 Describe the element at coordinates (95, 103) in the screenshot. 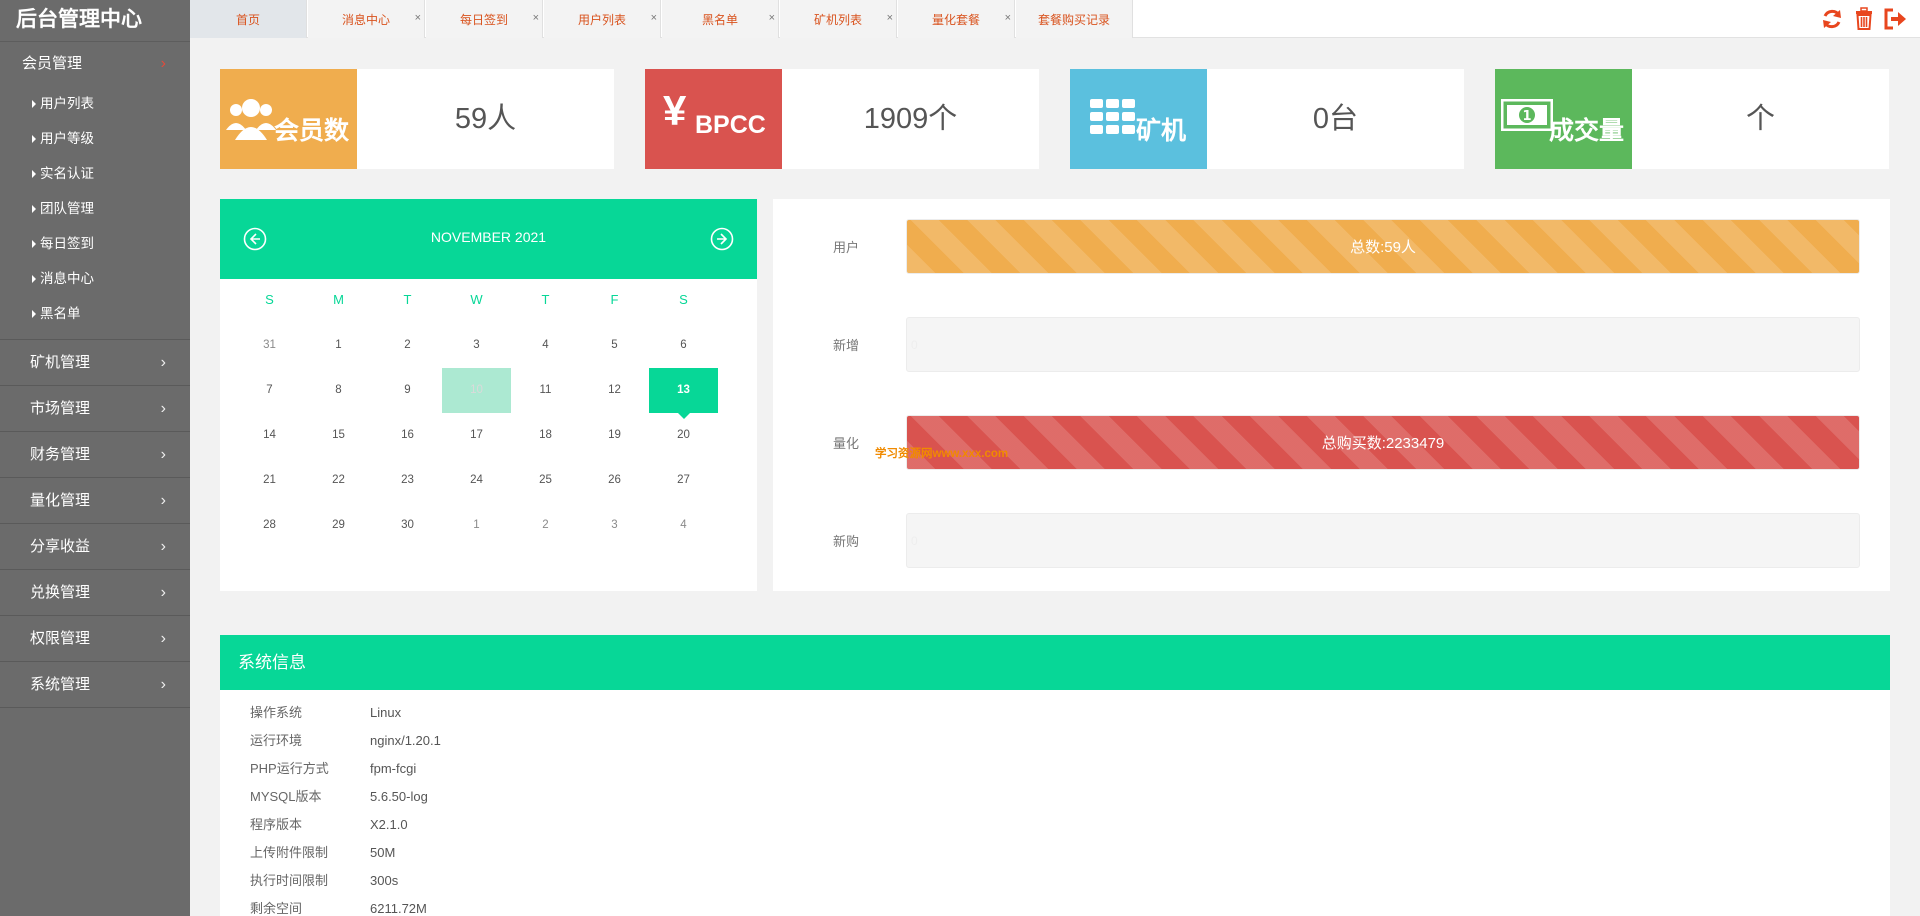

I see `sidebar-item-user-list: 用户列表` at that location.